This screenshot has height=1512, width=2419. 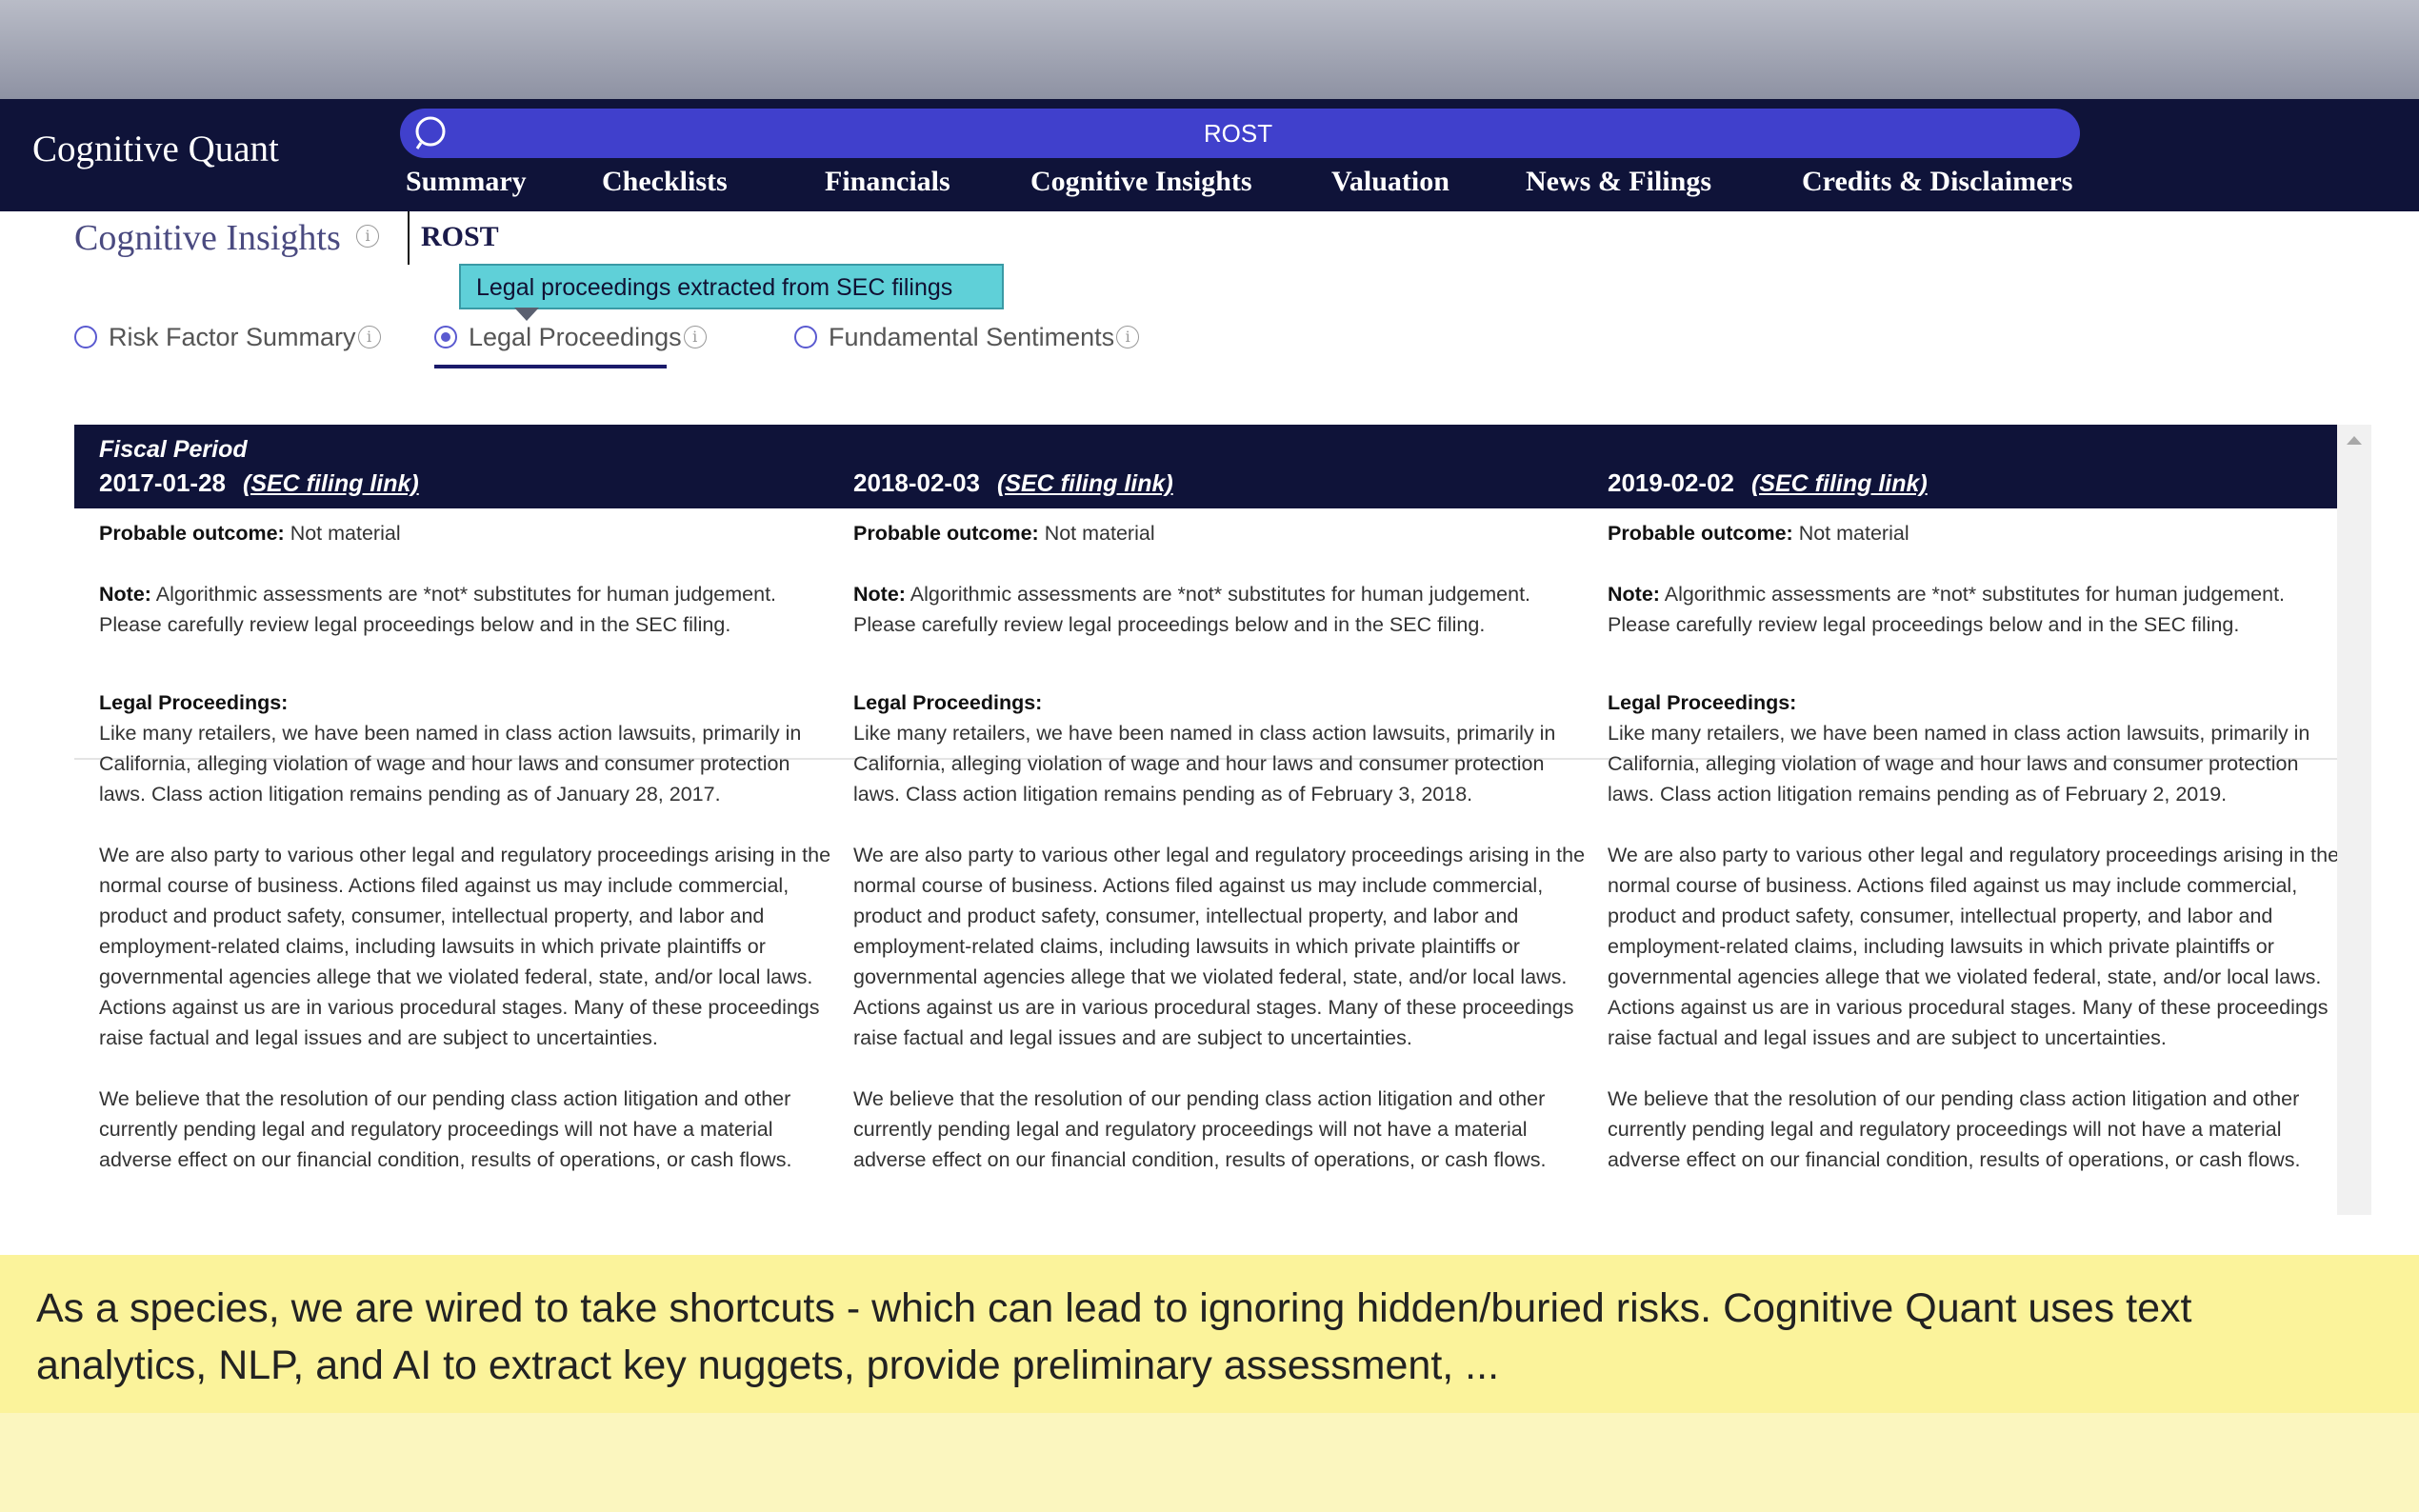 I want to click on fiscal-date: 2017-01-28, so click(x=162, y=482).